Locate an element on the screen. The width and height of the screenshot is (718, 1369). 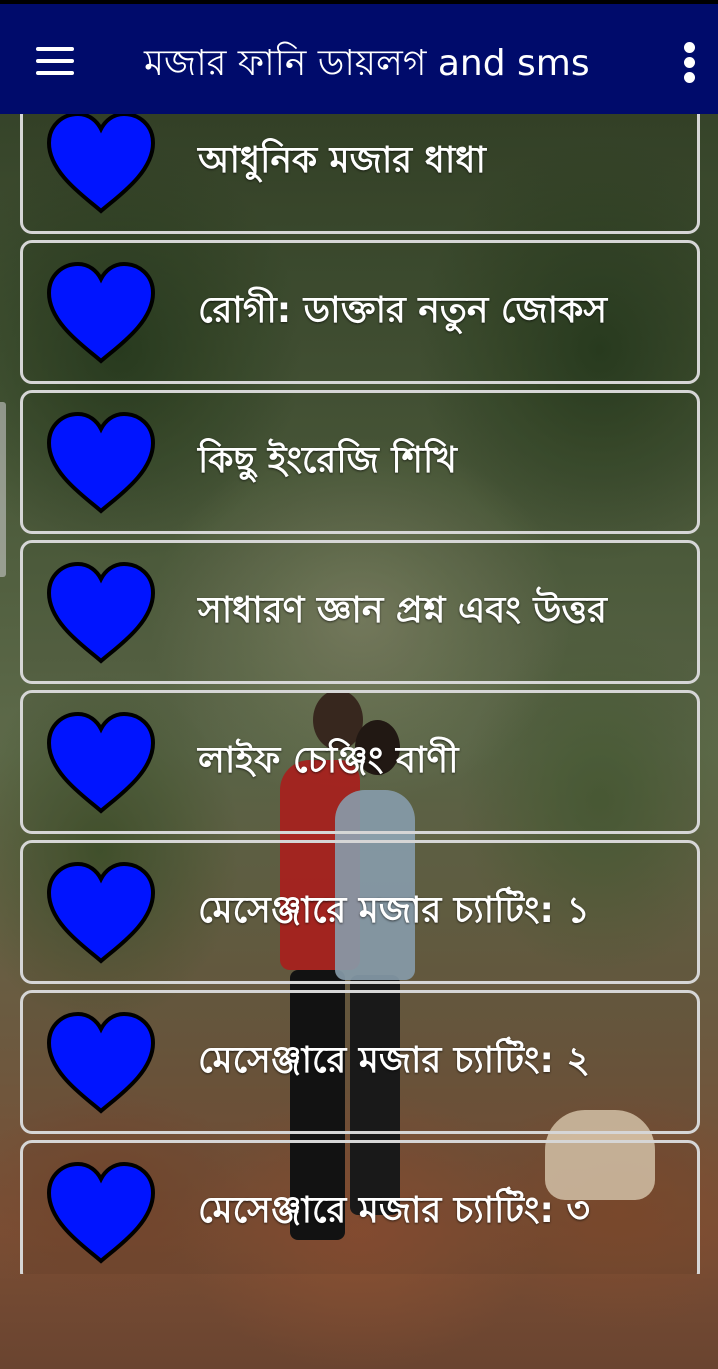
list-item-label: মেসেঞ্জারে মজার চ্যাটিং: ১ is located at coordinates (394, 910).